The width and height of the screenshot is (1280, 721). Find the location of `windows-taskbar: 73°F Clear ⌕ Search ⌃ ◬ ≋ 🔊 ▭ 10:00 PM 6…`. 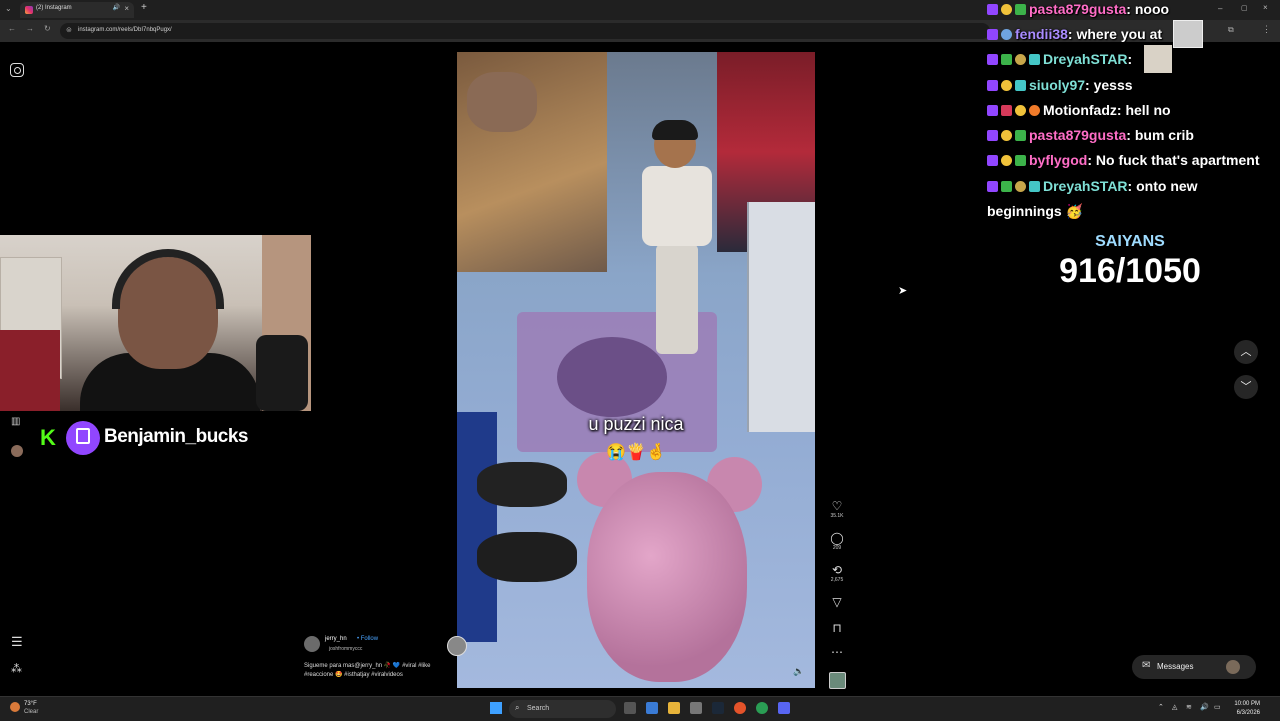

windows-taskbar: 73°F Clear ⌕ Search ⌃ ◬ ≋ 🔊 ▭ 10:00 PM 6… is located at coordinates (640, 708).